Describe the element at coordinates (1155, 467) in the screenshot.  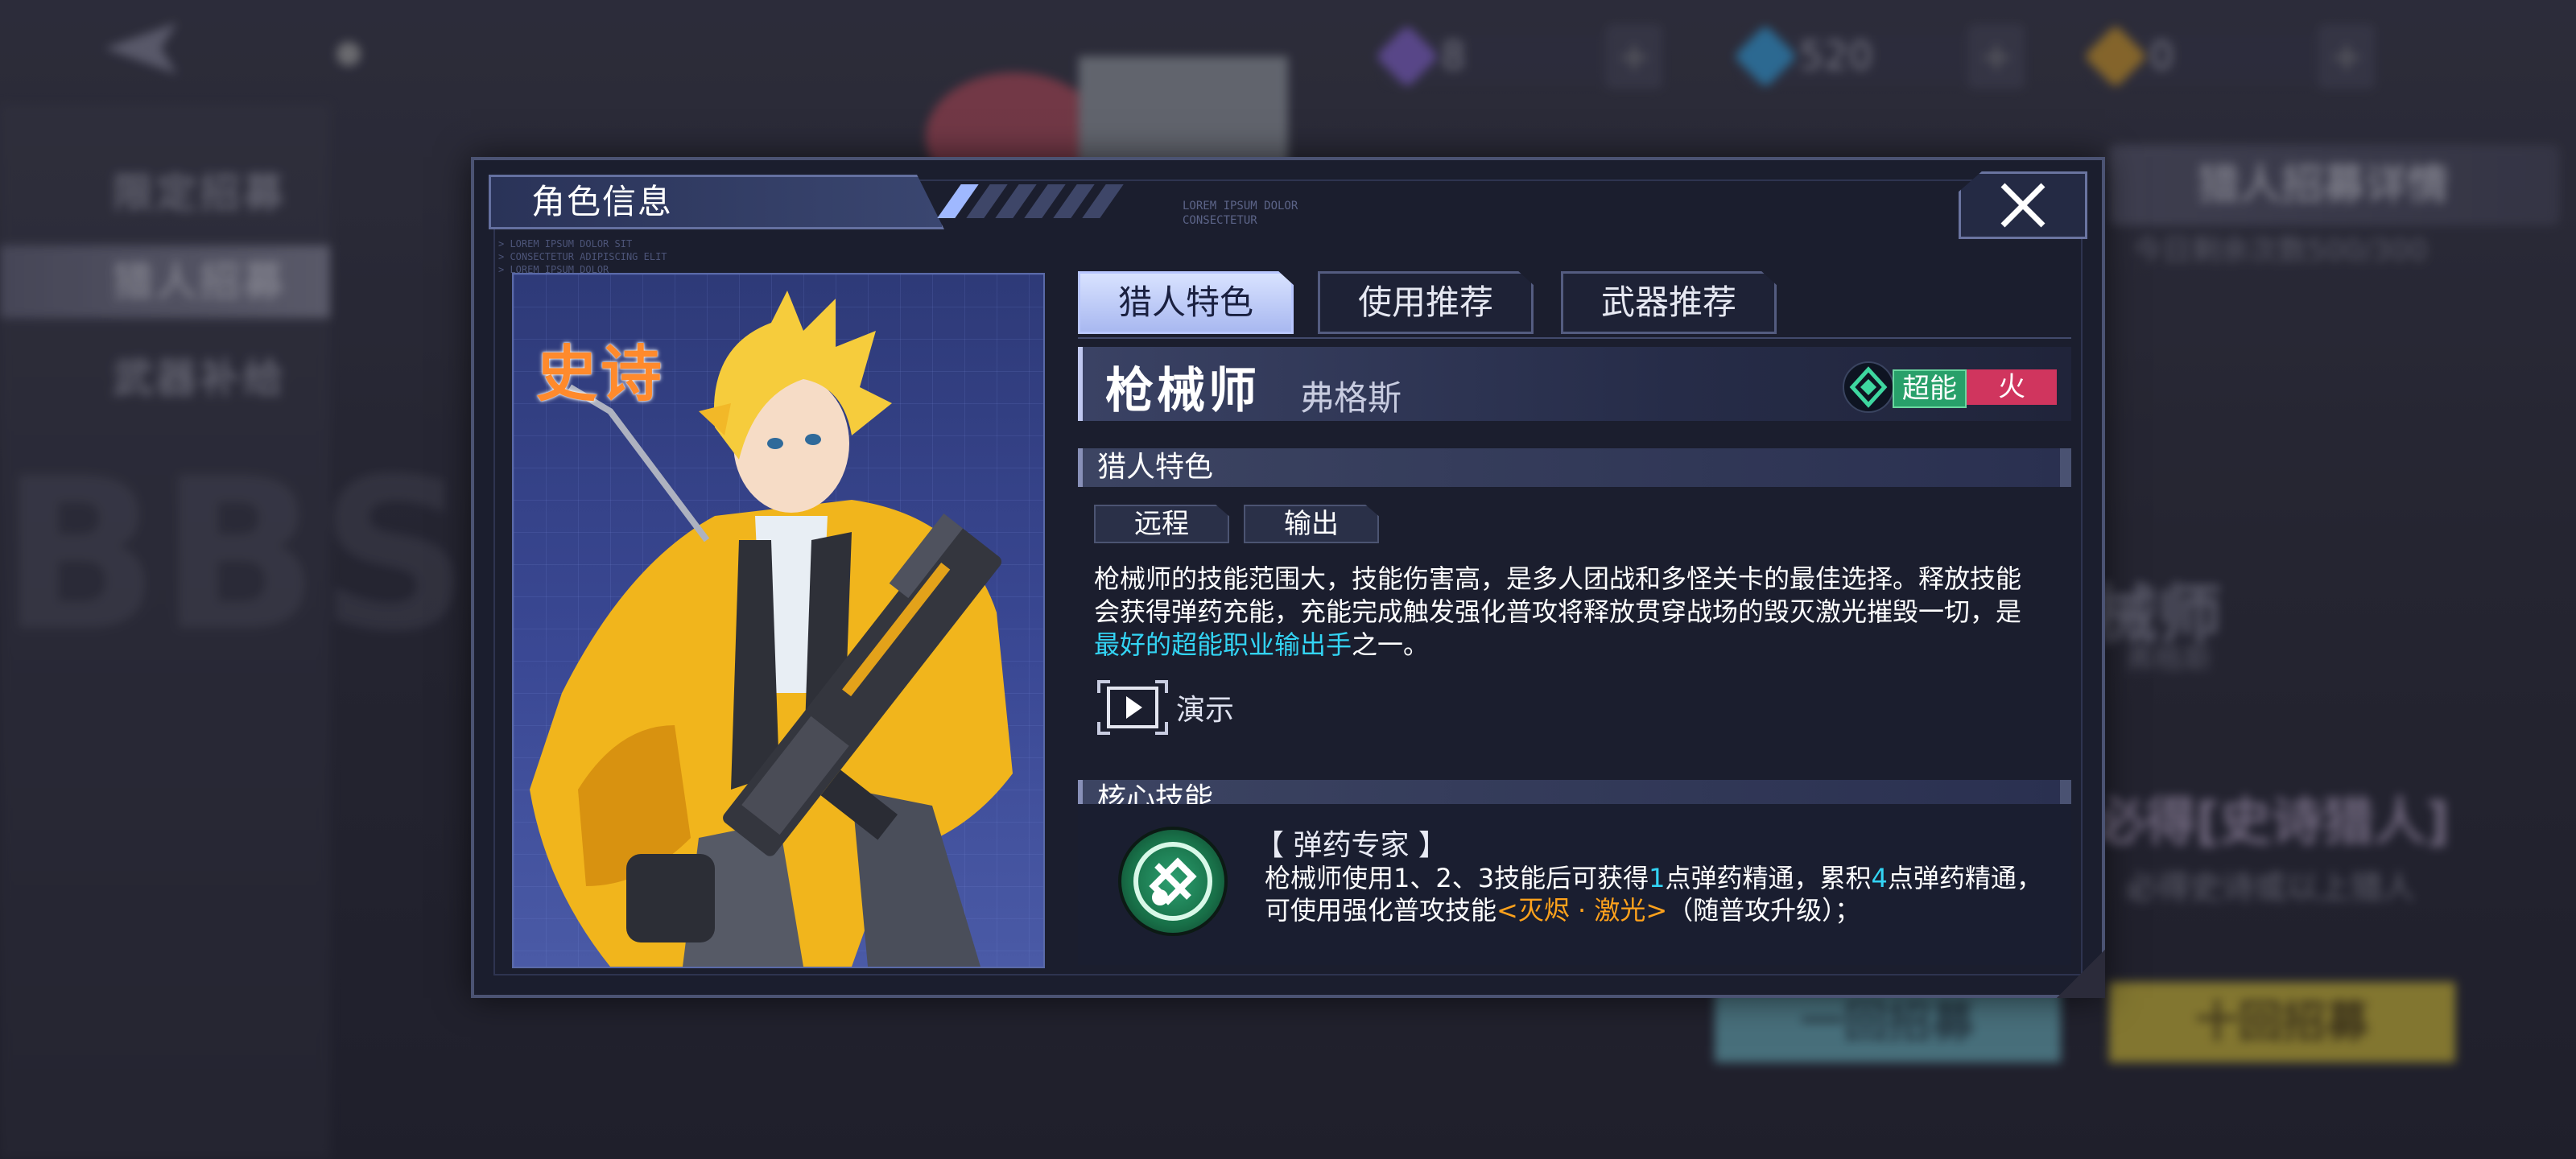
I see `features-heading: 猎人特色` at that location.